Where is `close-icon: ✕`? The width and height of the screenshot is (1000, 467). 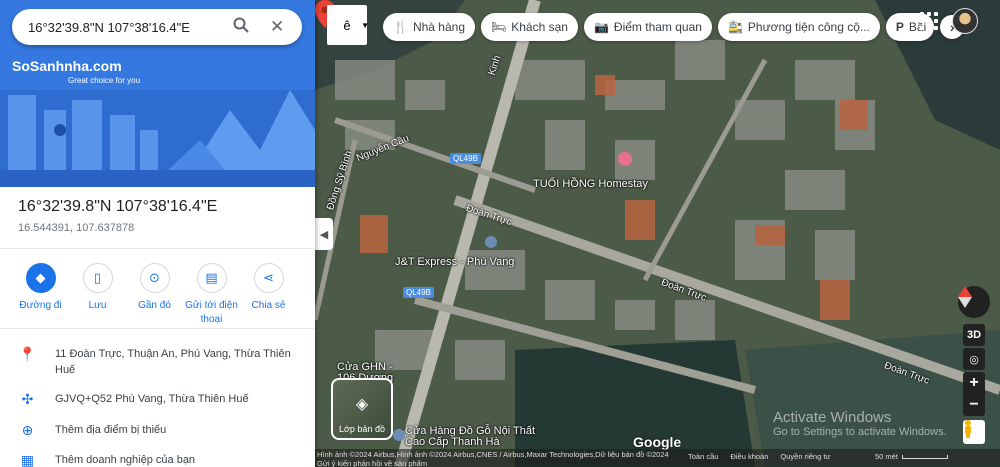 close-icon: ✕ is located at coordinates (277, 27).